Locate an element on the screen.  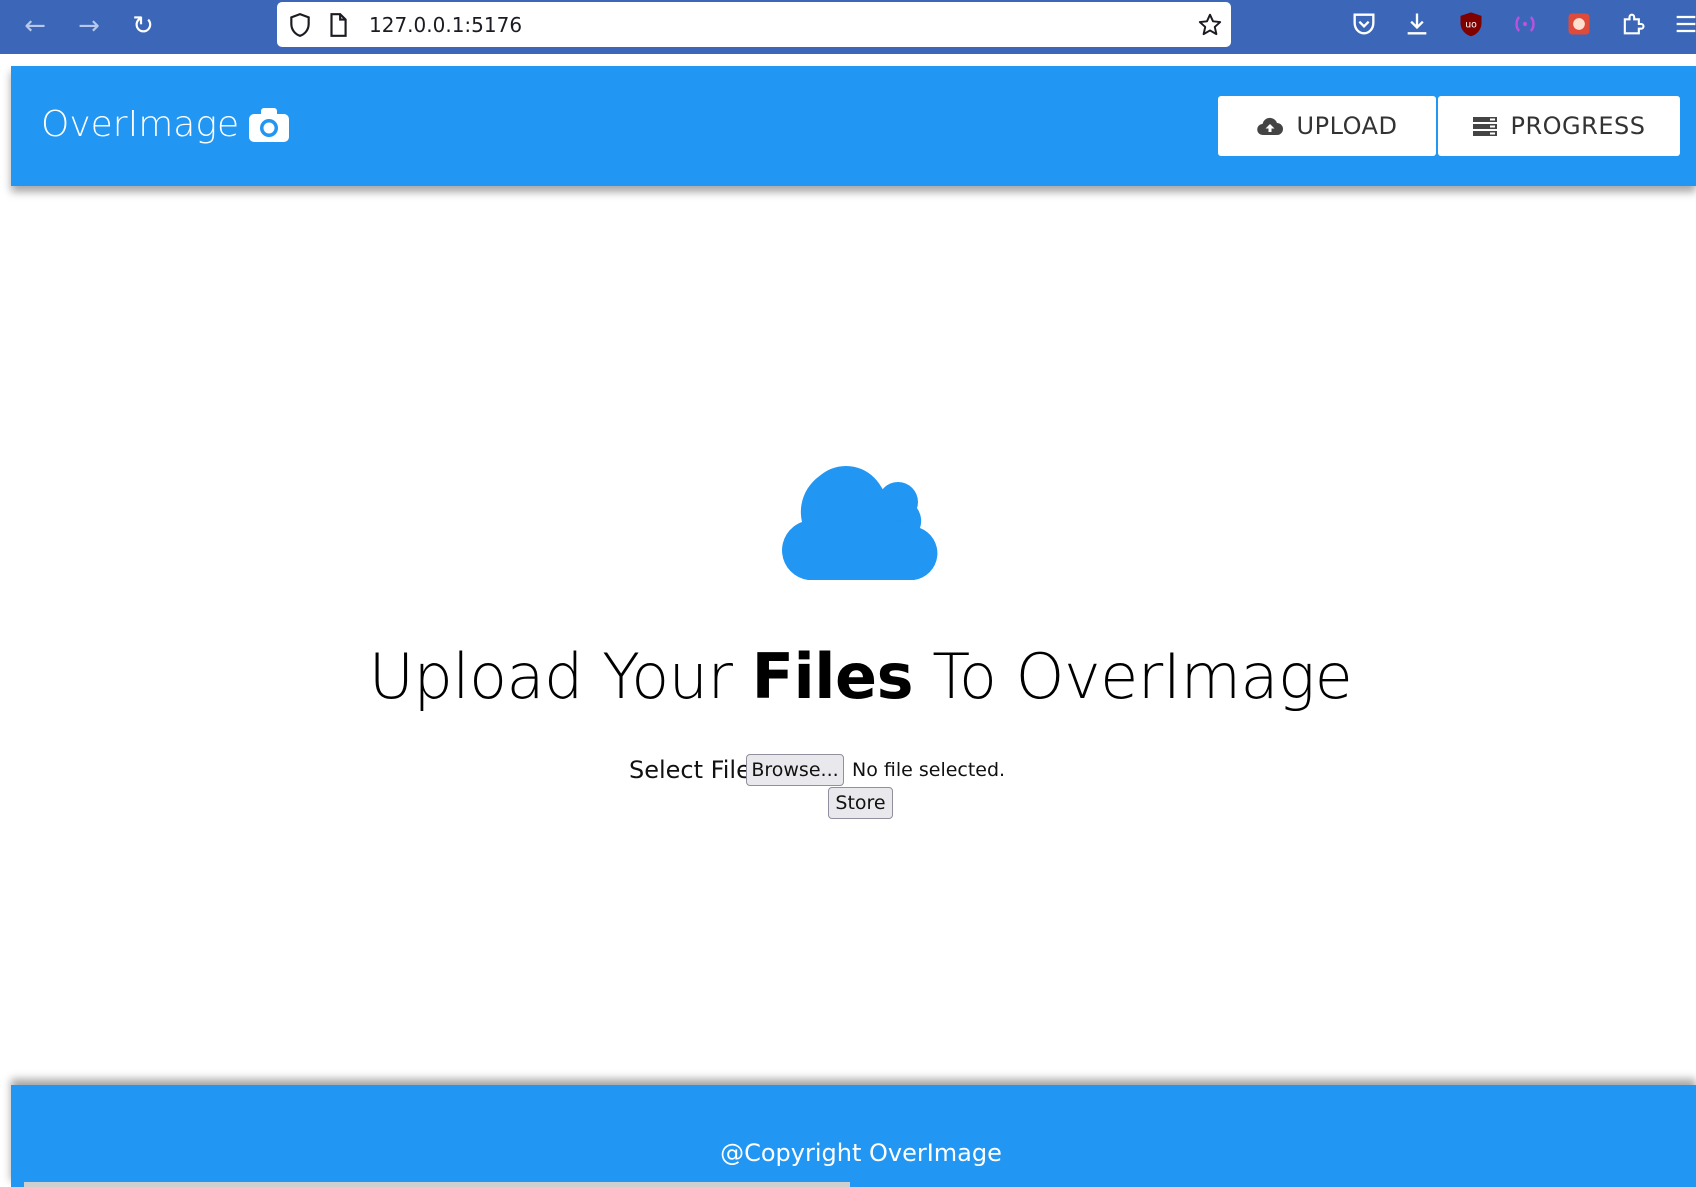
brand-name: OverImage is located at coordinates (140, 124).